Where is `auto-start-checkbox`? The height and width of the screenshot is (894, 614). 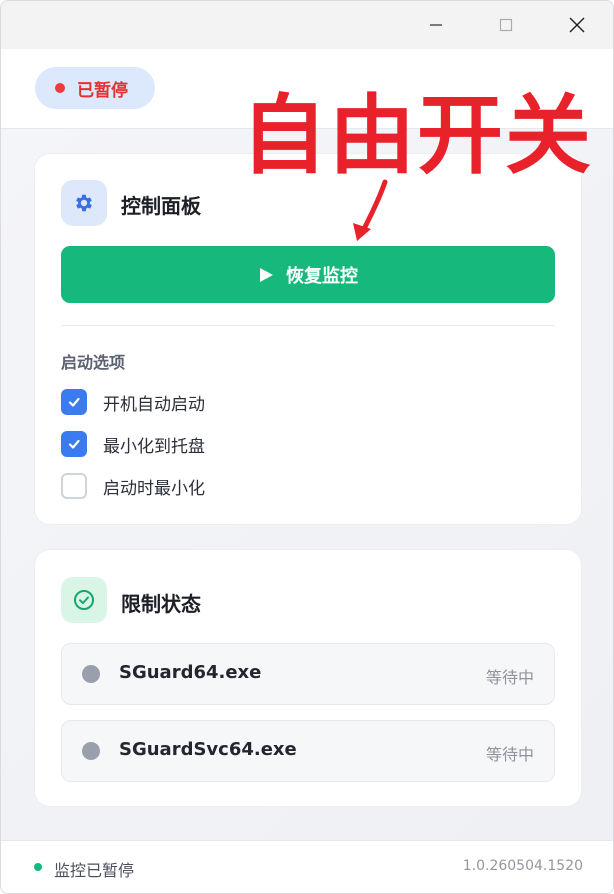
auto-start-checkbox is located at coordinates (74, 402).